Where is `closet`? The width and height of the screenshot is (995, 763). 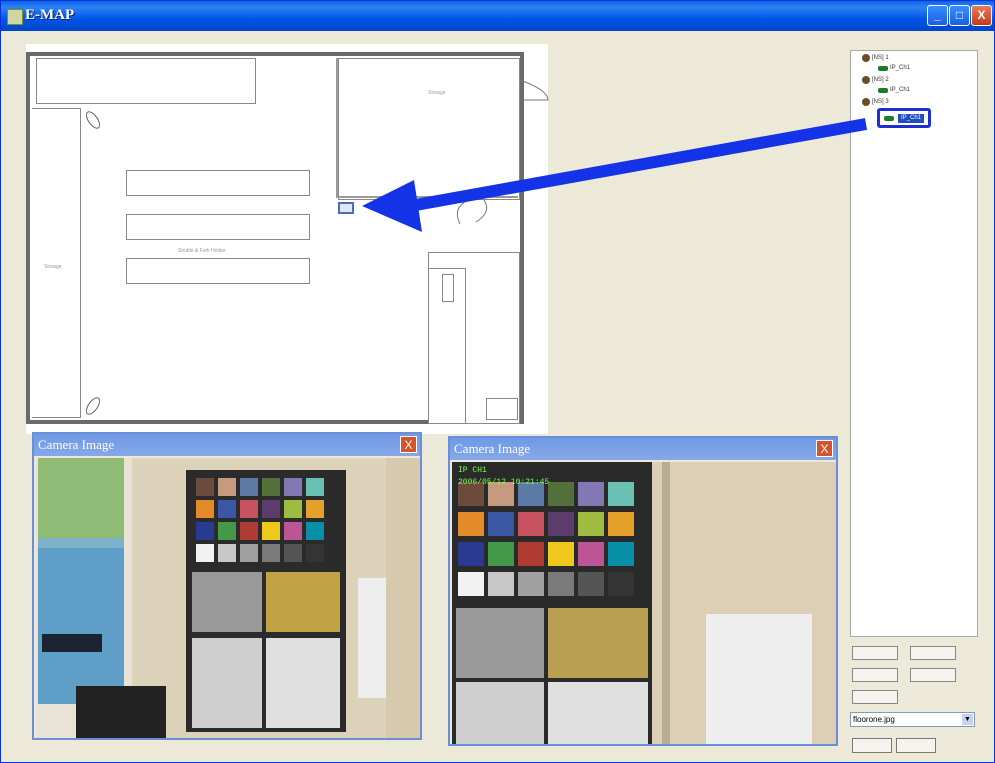 closet is located at coordinates (502, 409).